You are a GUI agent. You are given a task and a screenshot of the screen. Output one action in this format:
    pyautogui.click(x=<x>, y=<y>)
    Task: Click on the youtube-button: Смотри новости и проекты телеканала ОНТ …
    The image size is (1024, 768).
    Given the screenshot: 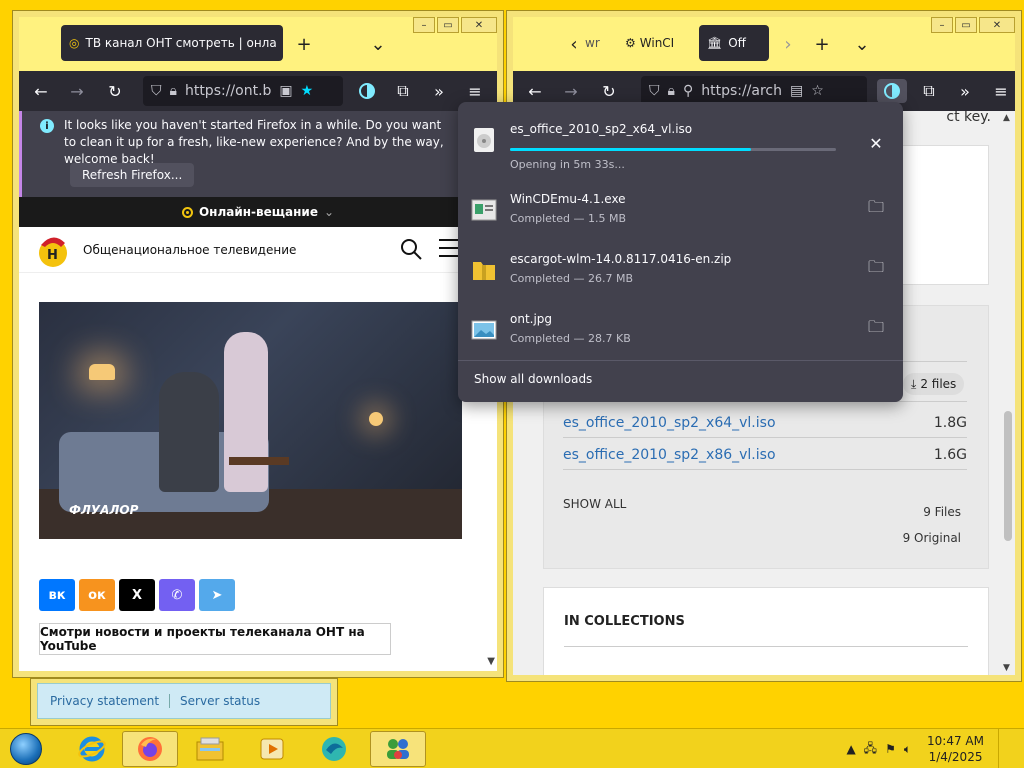 What is the action you would take?
    pyautogui.click(x=215, y=639)
    